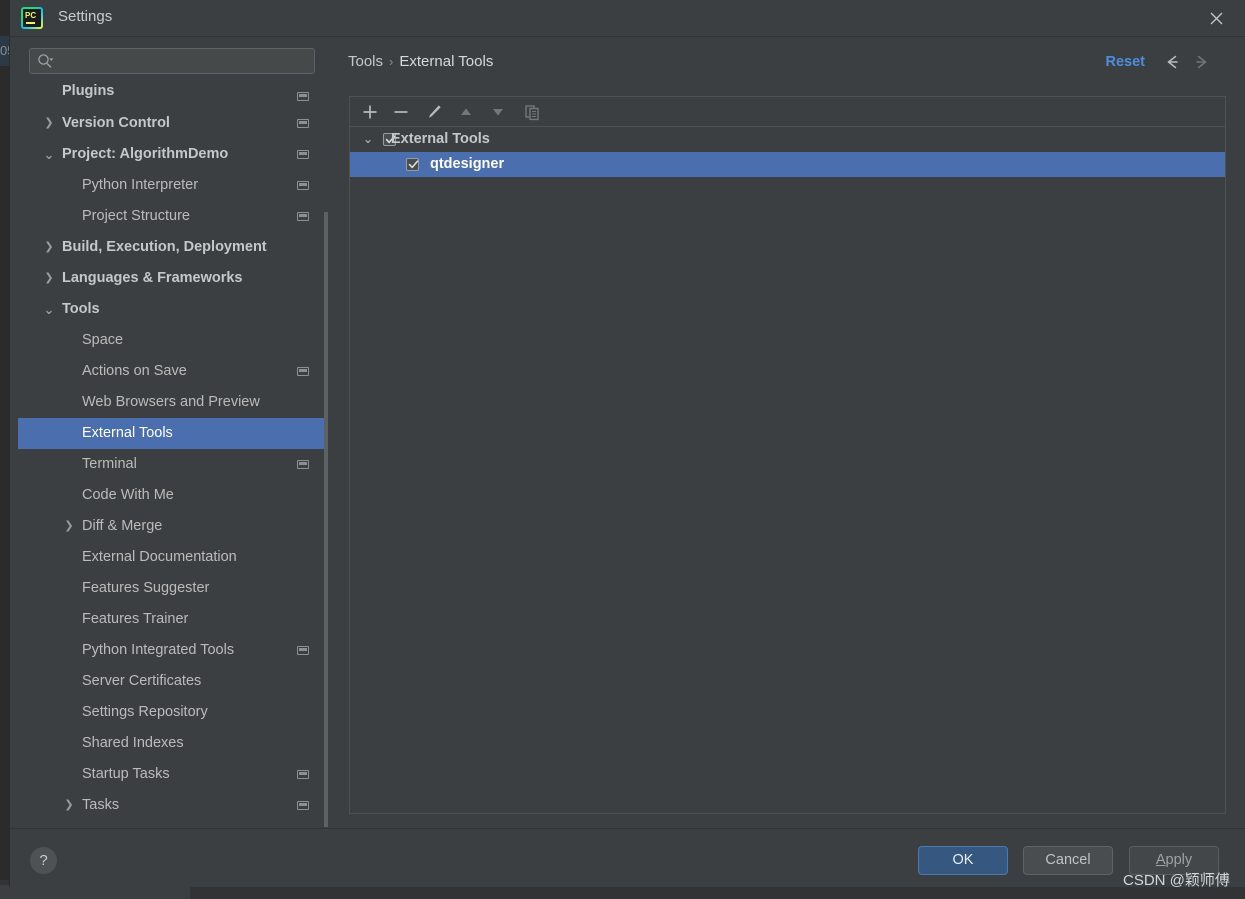 The height and width of the screenshot is (899, 1245). I want to click on sidebar-item-diff-merge: ❯ Diff & Merge, so click(173, 526).